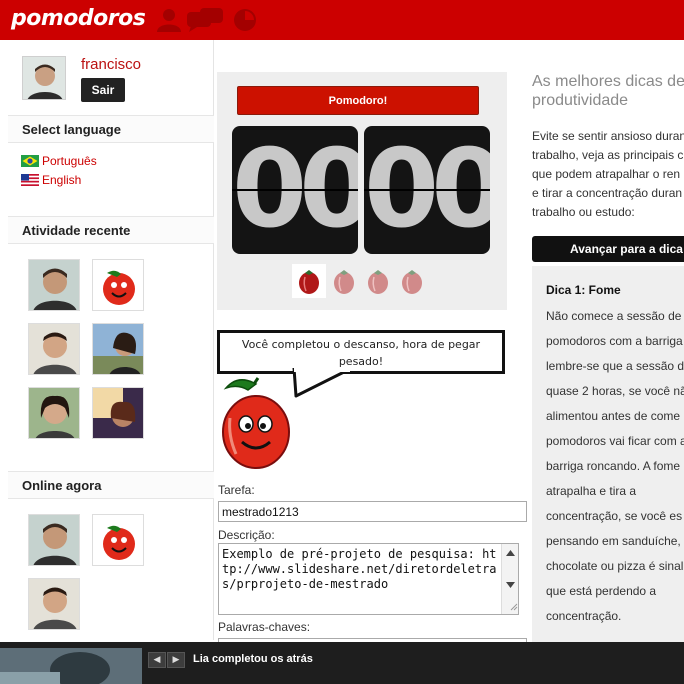  Describe the element at coordinates (111, 230) in the screenshot. I see `recent-activity-title: Atividade recente` at that location.